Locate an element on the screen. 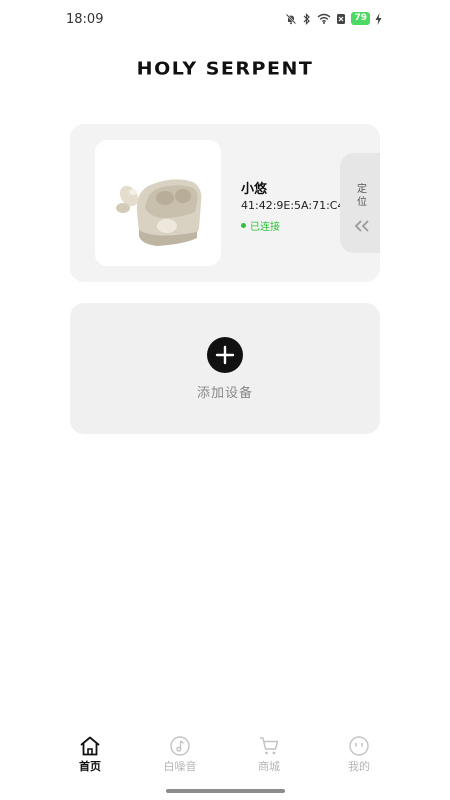 The image size is (450, 800). locate-button: 定位 is located at coordinates (360, 203).